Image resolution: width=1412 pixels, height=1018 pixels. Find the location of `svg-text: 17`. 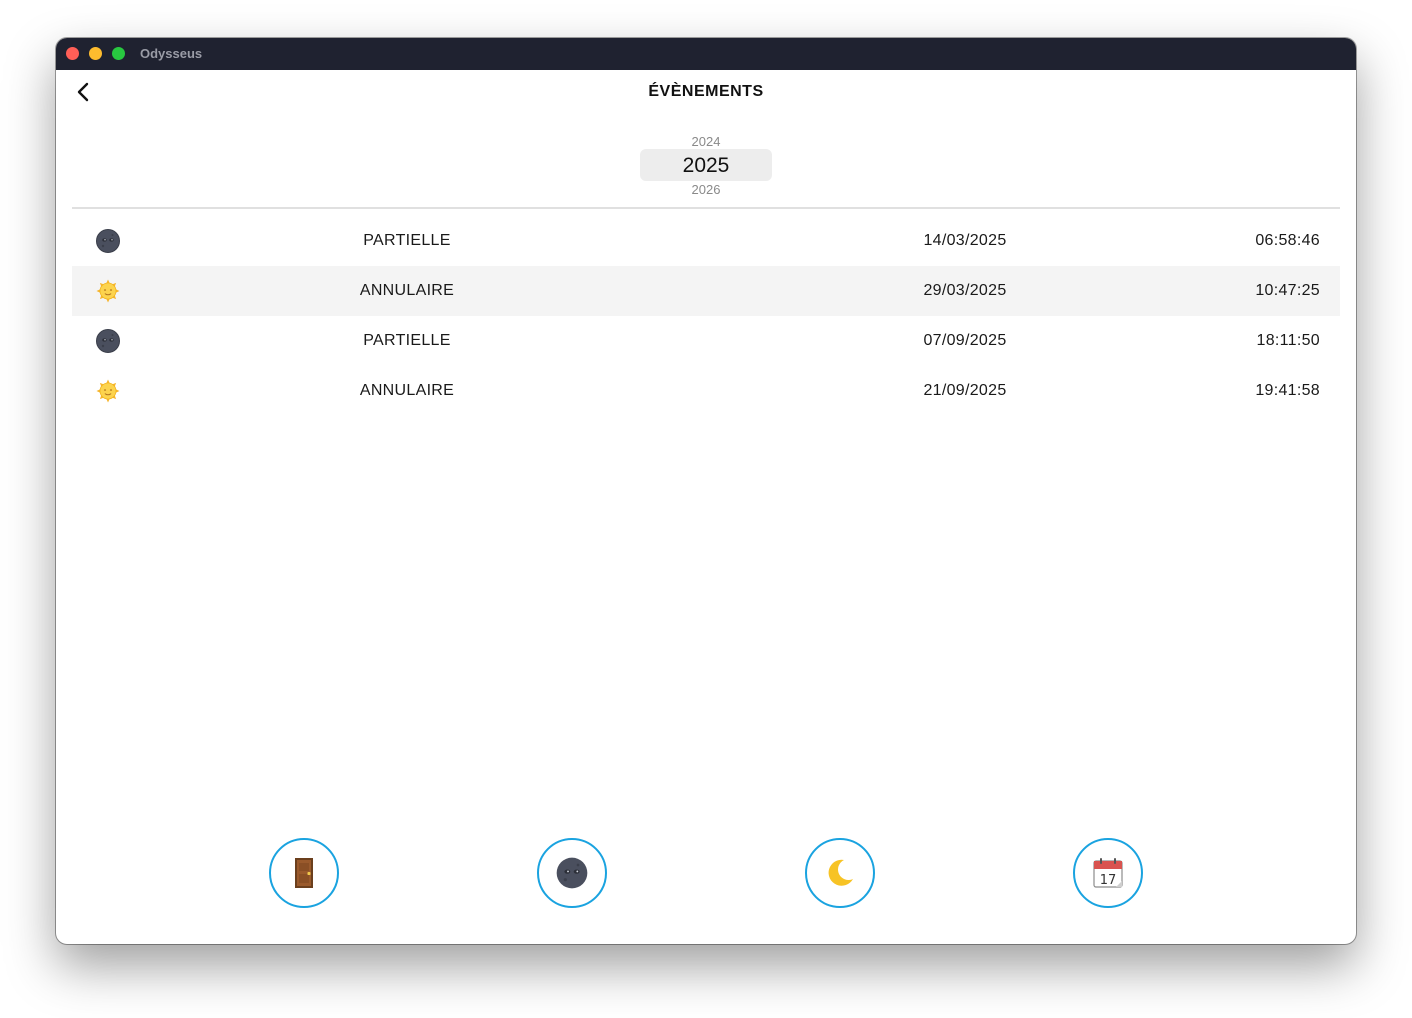

svg-text: 17 is located at coordinates (1108, 880).